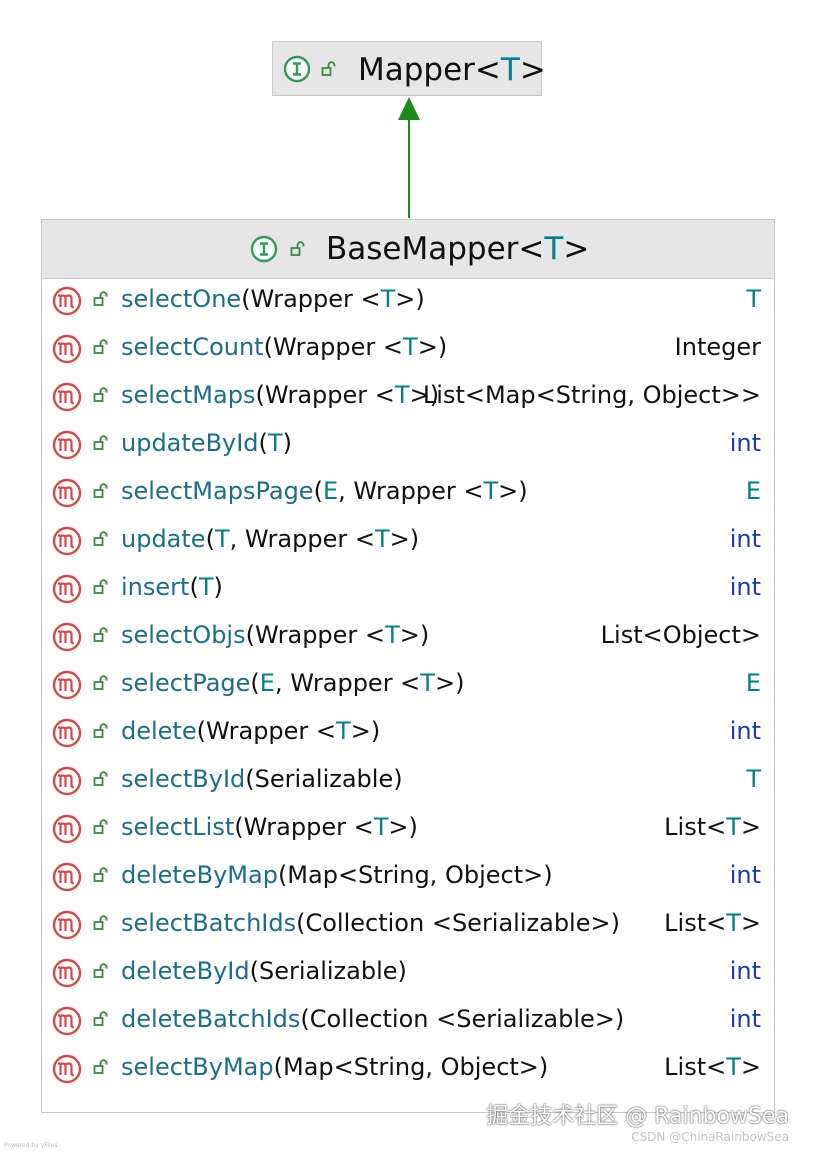  I want to click on method-return-type: Integer, so click(717, 347).